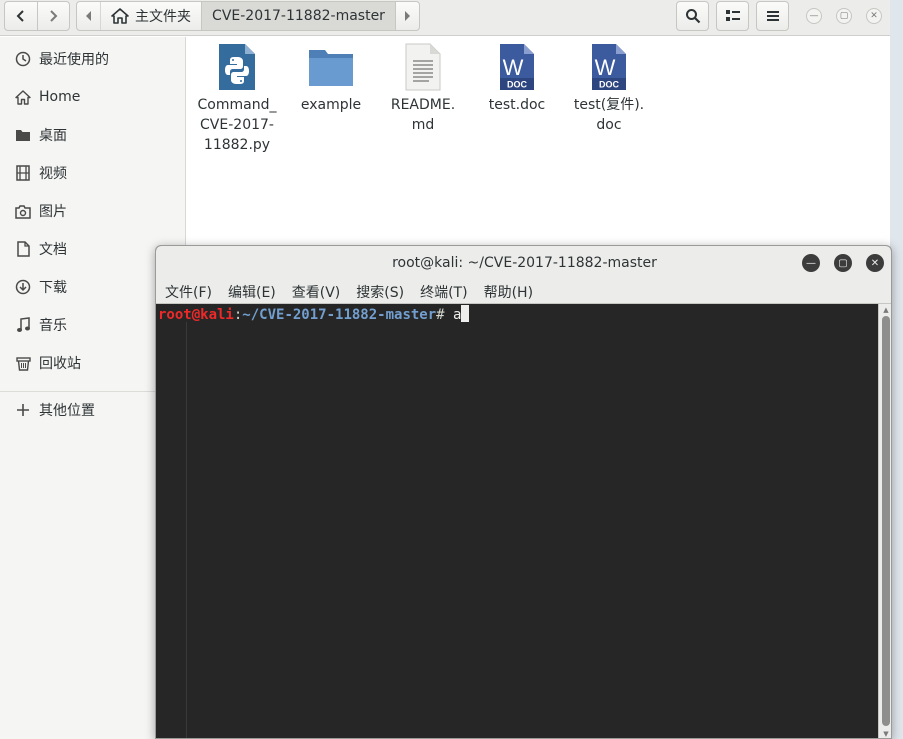 Image resolution: width=903 pixels, height=739 pixels. Describe the element at coordinates (23, 363) in the screenshot. I see `trash-icon` at that location.